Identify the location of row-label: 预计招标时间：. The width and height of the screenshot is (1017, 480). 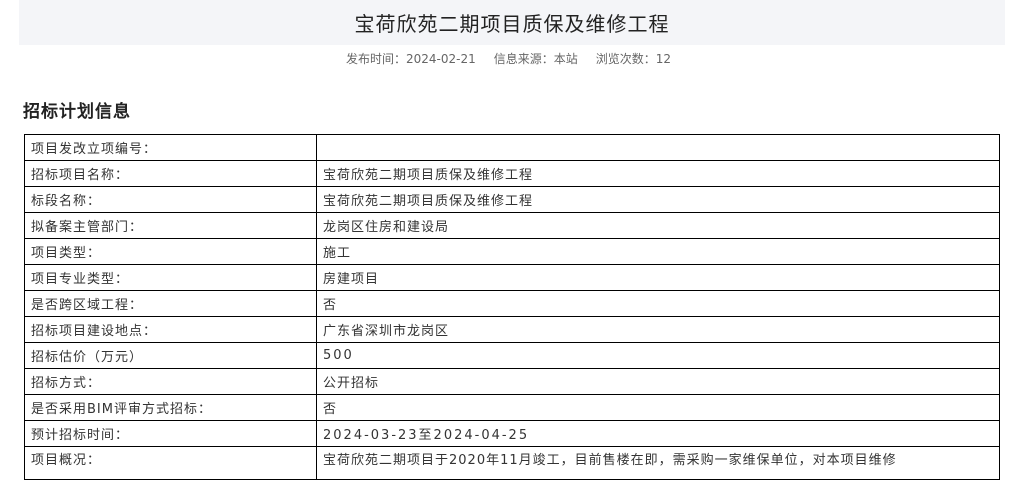
(170, 433).